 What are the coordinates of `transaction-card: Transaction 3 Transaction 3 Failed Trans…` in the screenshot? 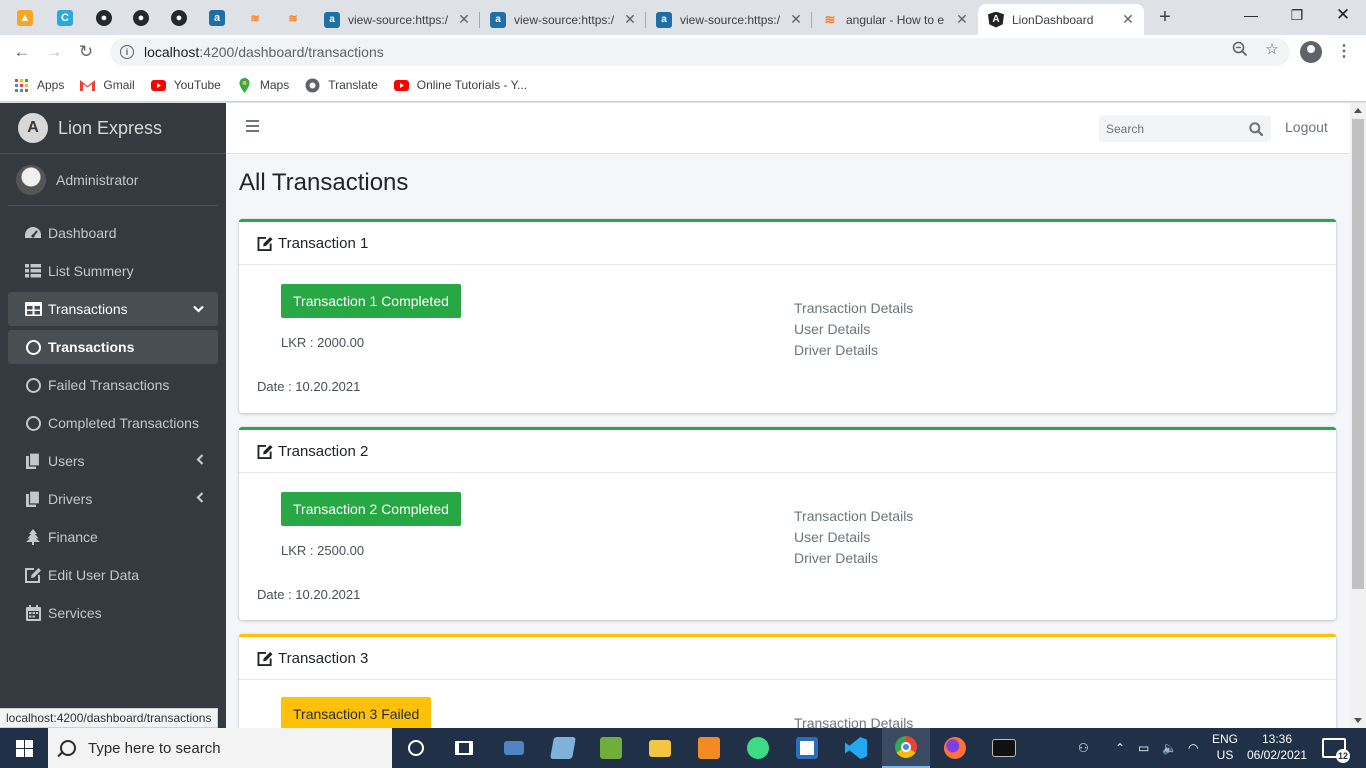 It's located at (787, 681).